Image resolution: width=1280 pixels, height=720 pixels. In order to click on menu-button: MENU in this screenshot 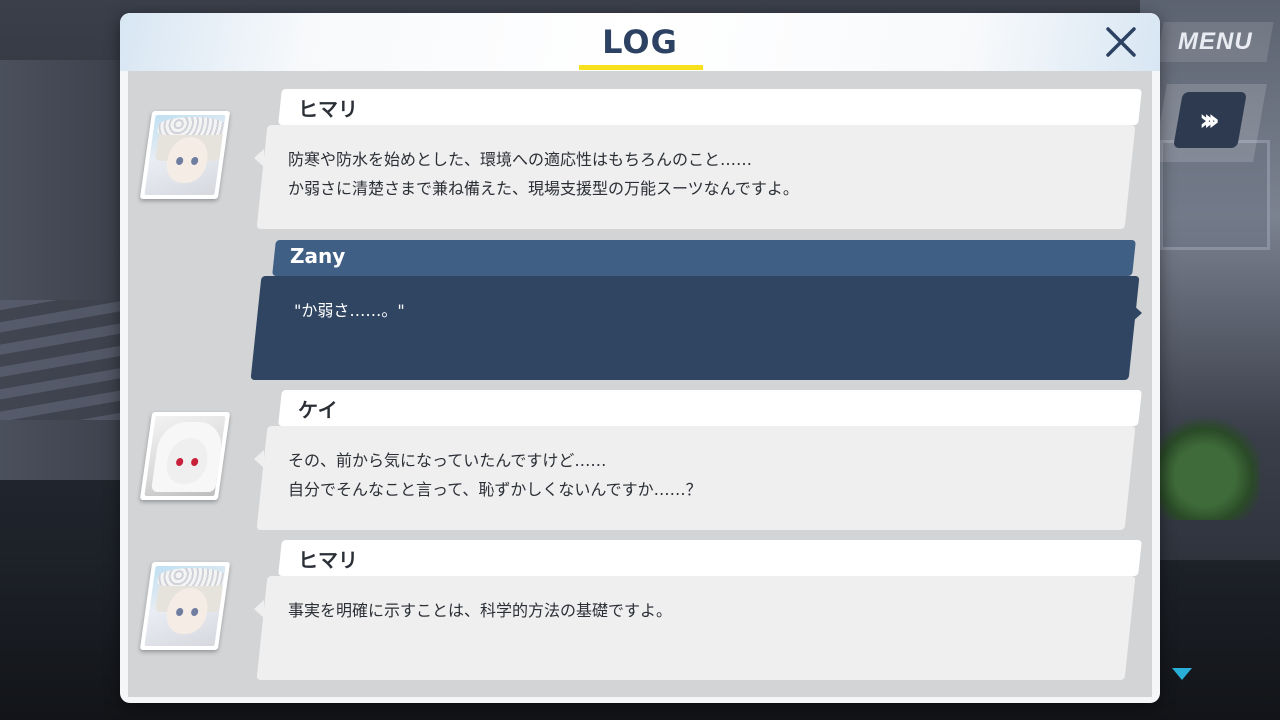, I will do `click(1215, 42)`.